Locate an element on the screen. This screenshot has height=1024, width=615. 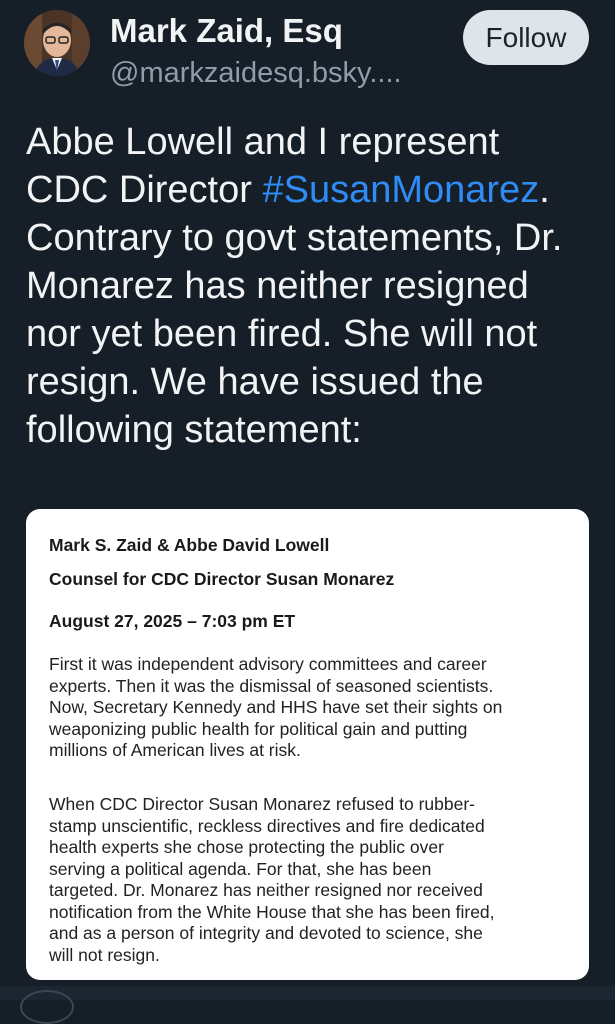
avatar is located at coordinates (57, 43).